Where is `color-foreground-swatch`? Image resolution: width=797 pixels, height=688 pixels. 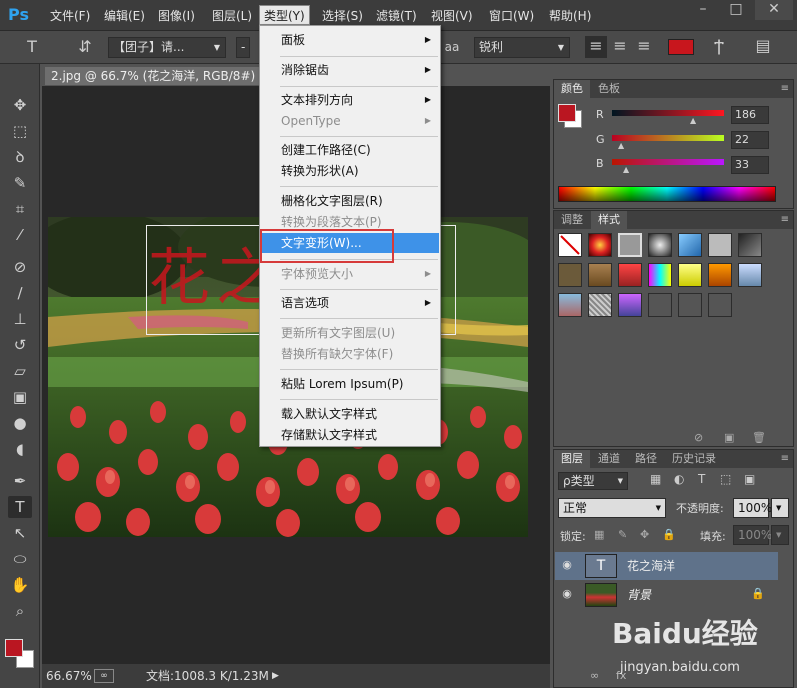
color-foreground-swatch is located at coordinates (567, 113).